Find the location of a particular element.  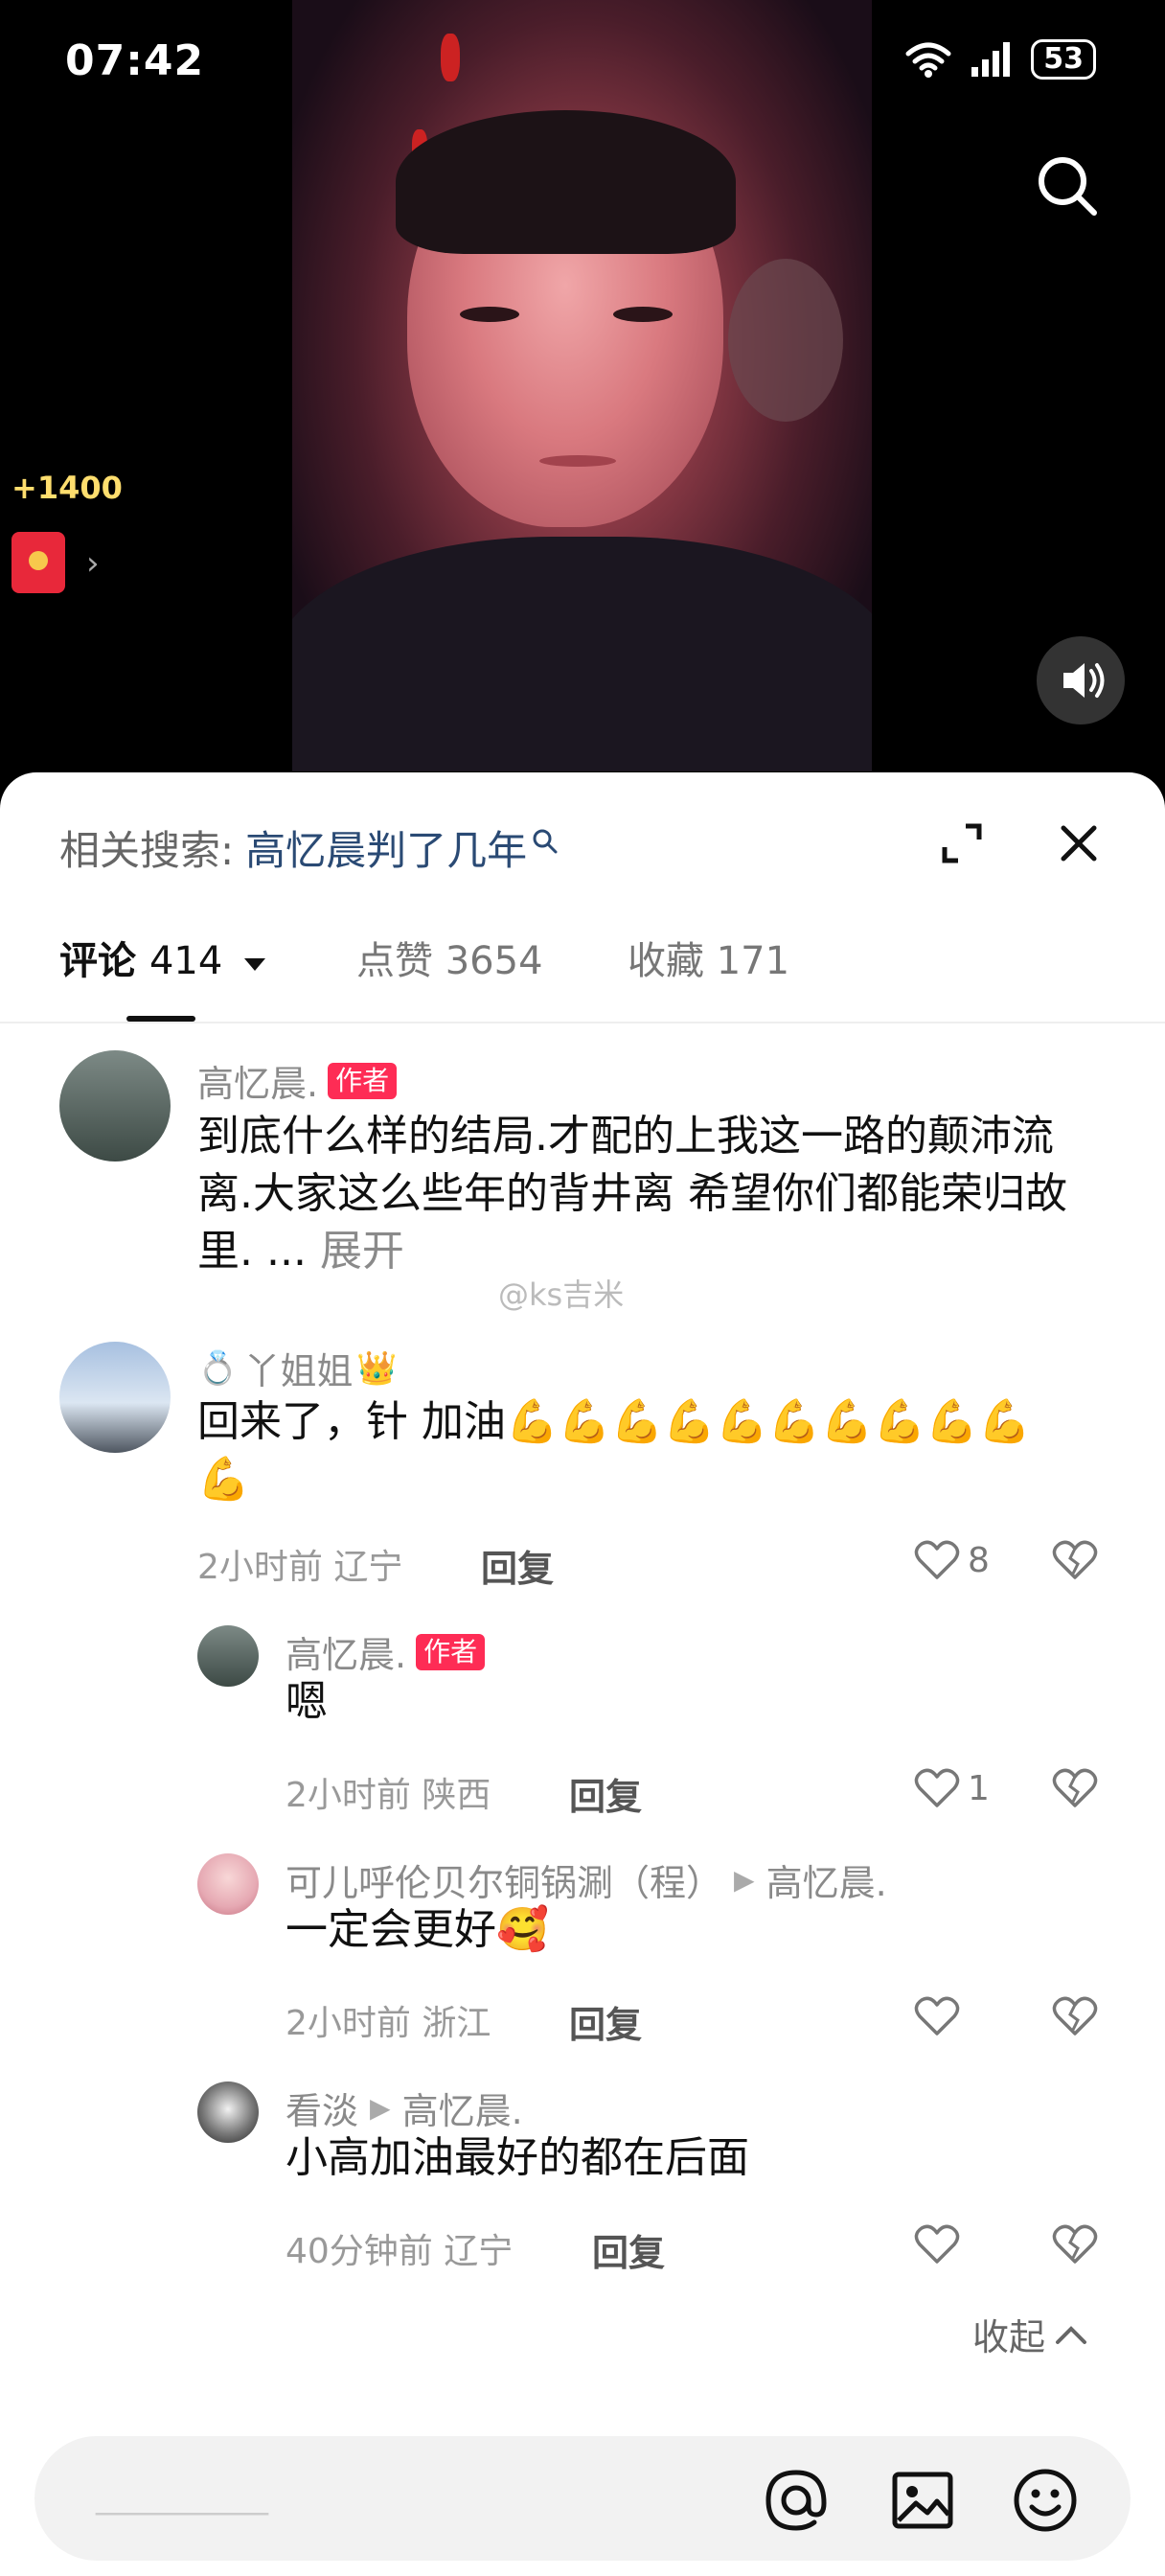

reward-counter: +1400 is located at coordinates (67, 488).